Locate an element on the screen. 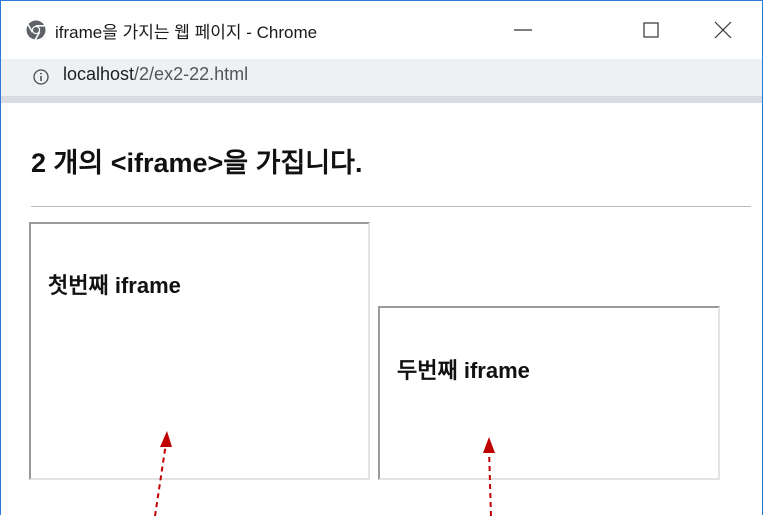  info-icon is located at coordinates (41, 77).